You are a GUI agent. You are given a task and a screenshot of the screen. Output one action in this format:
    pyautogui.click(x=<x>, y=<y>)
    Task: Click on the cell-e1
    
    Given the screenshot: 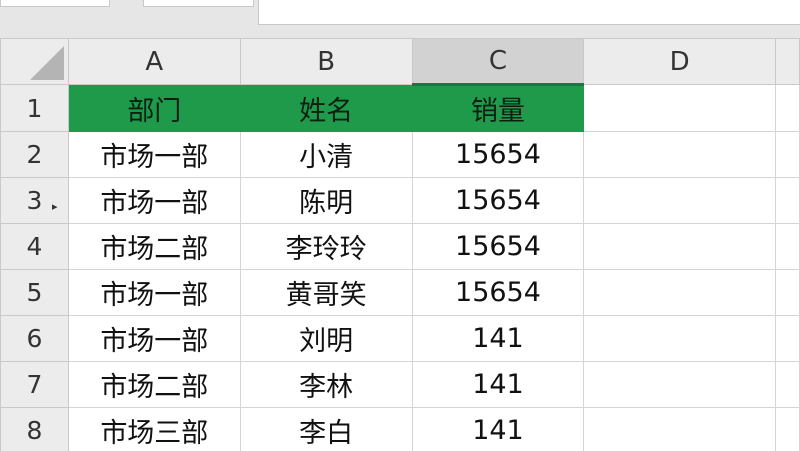 What is the action you would take?
    pyautogui.click(x=787, y=108)
    